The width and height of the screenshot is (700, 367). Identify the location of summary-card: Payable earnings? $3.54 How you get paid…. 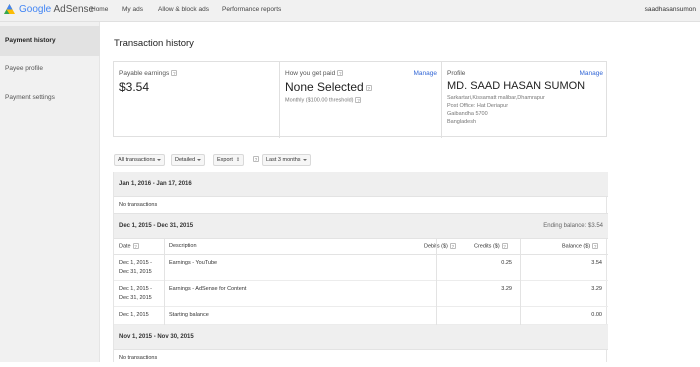
(360, 99).